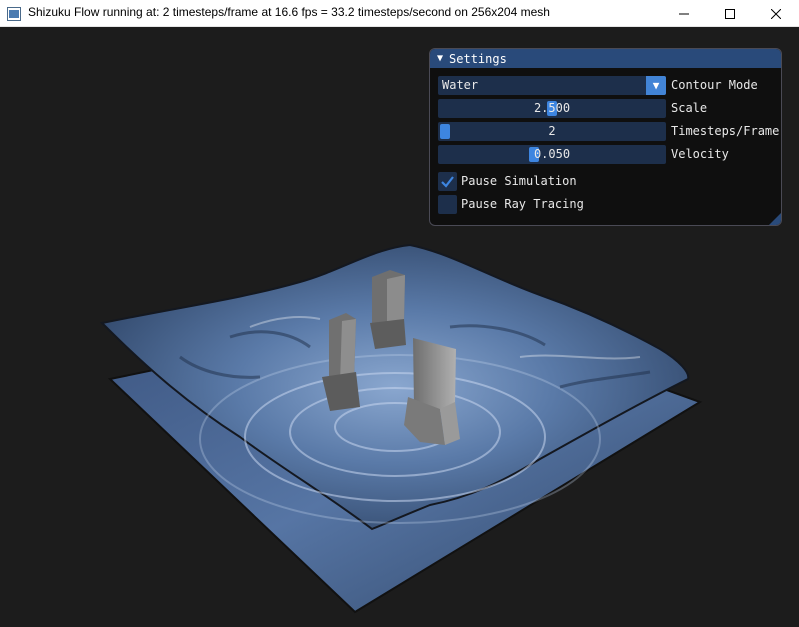 Image resolution: width=799 pixels, height=627 pixels. I want to click on pause-simulation-label: Pause Simulation, so click(519, 181).